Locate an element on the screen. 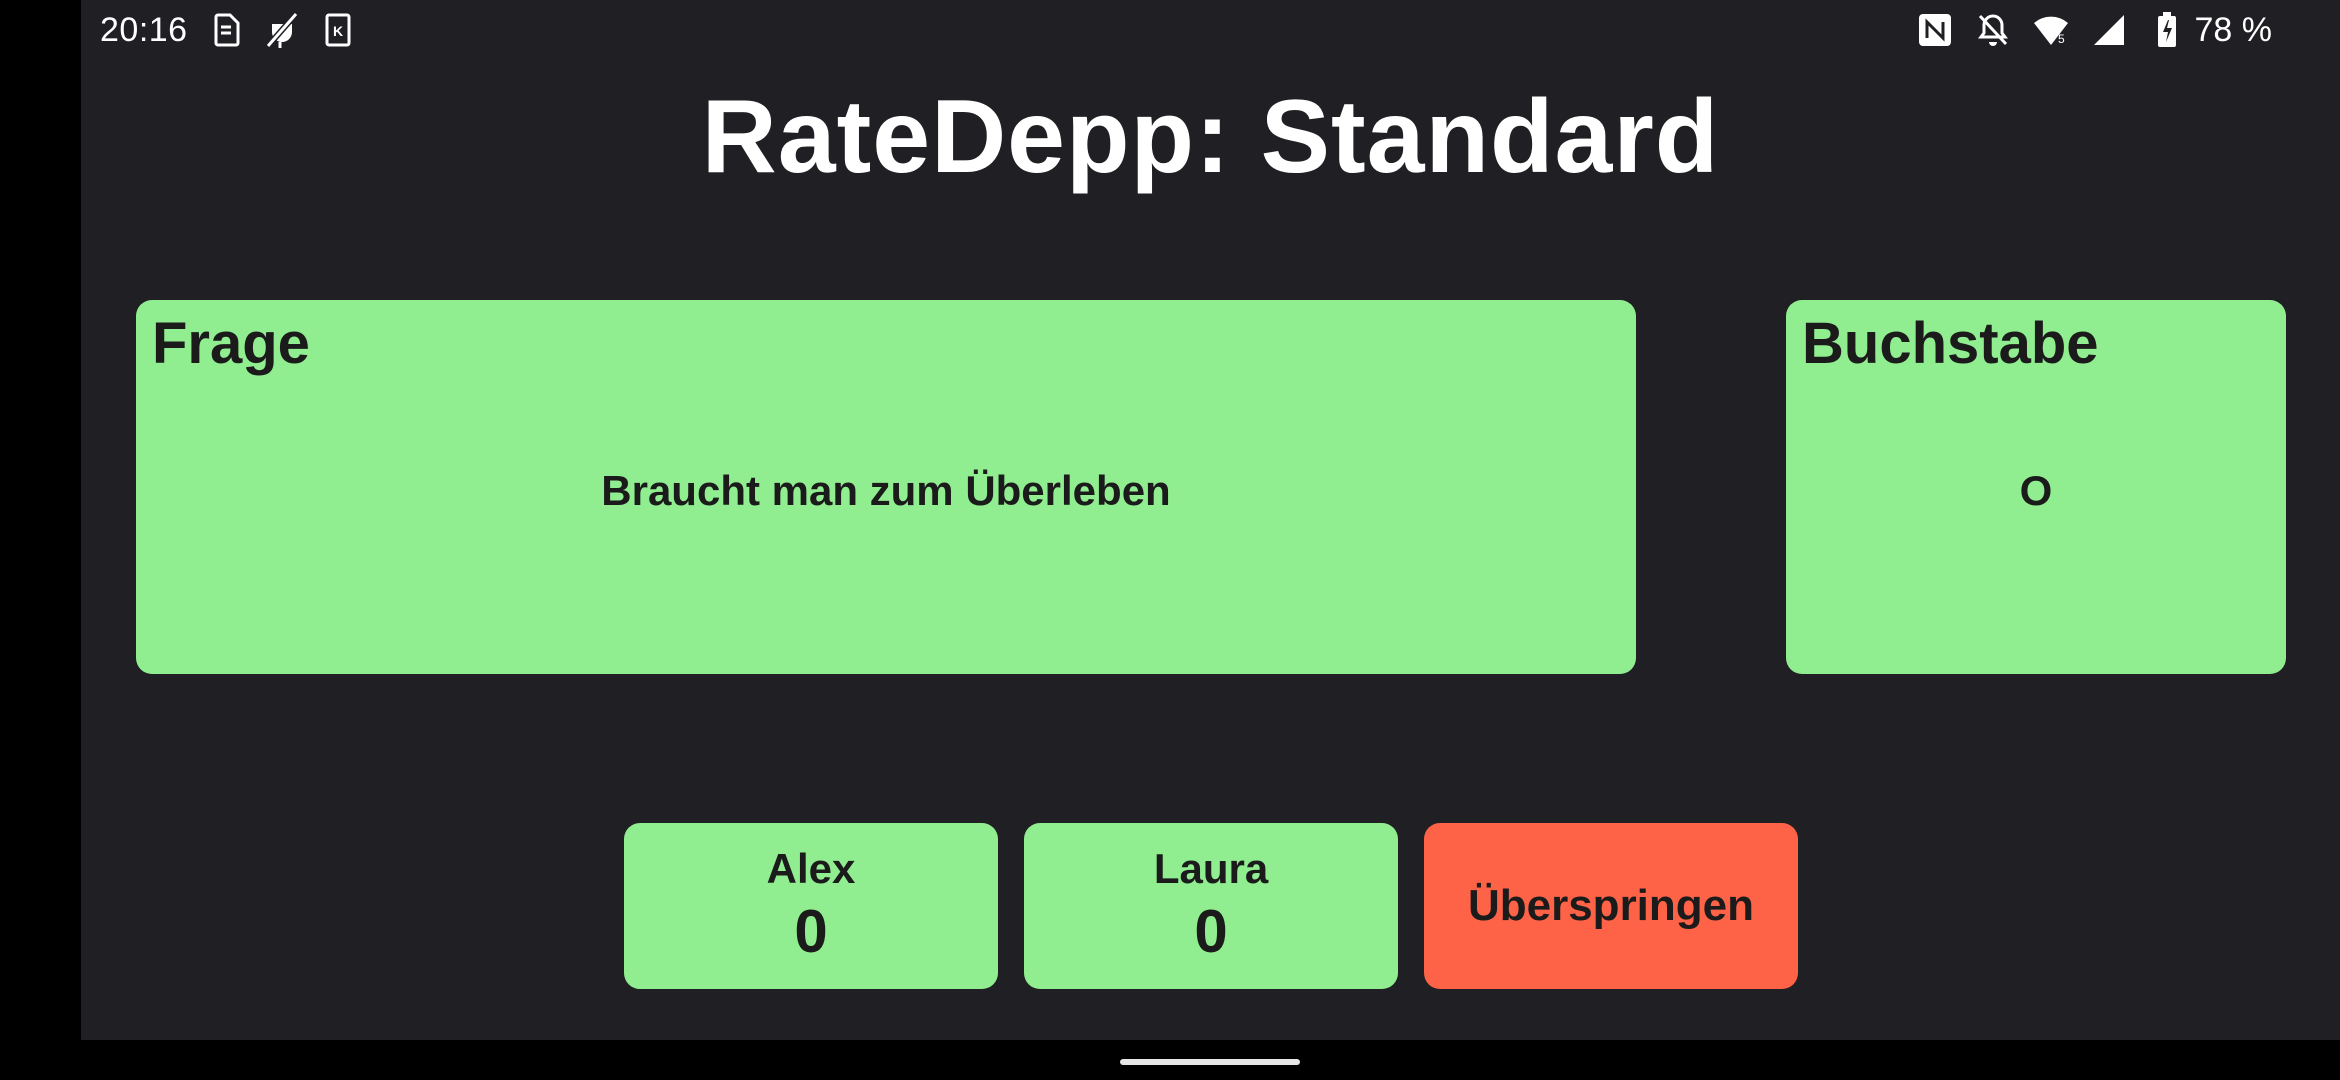 The image size is (2340, 1080). svg-text: 5 is located at coordinates (2061, 39).